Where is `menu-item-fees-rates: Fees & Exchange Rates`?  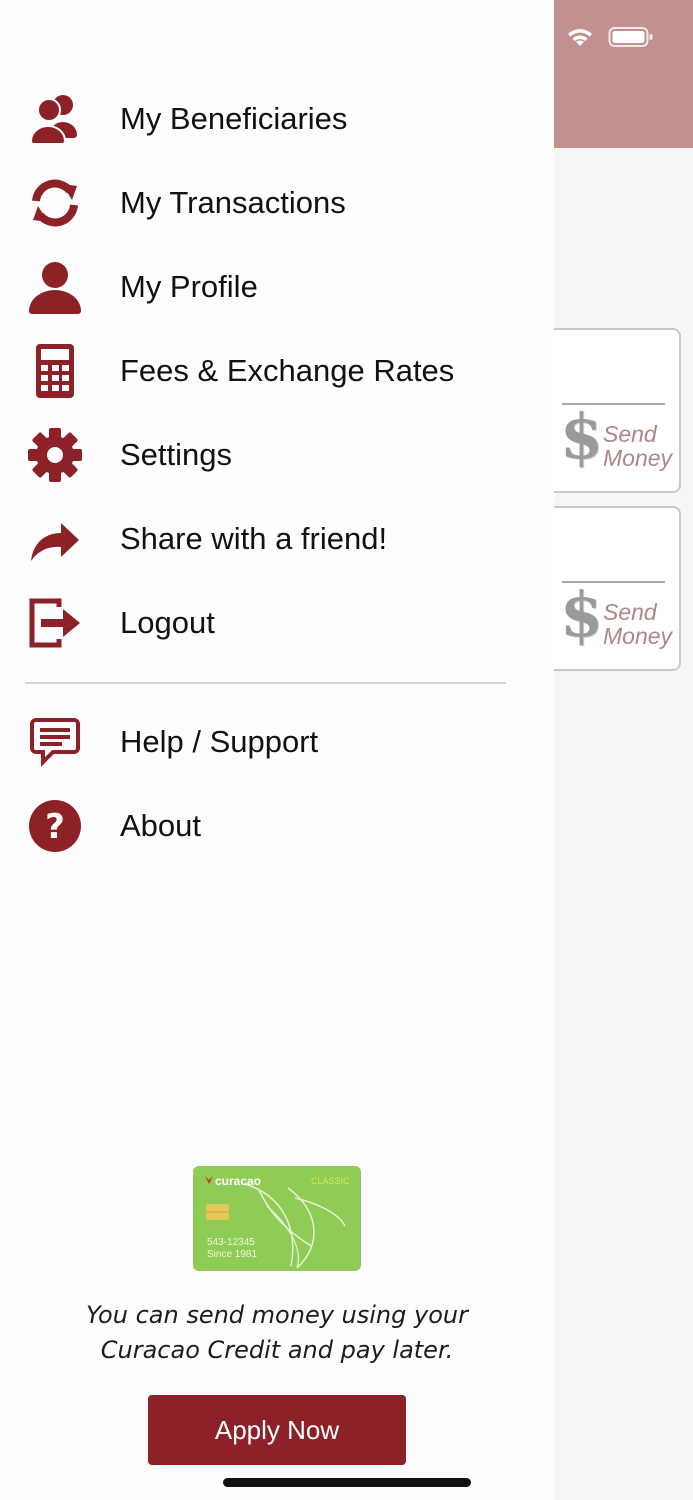 menu-item-fees-rates: Fees & Exchange Rates is located at coordinates (277, 371).